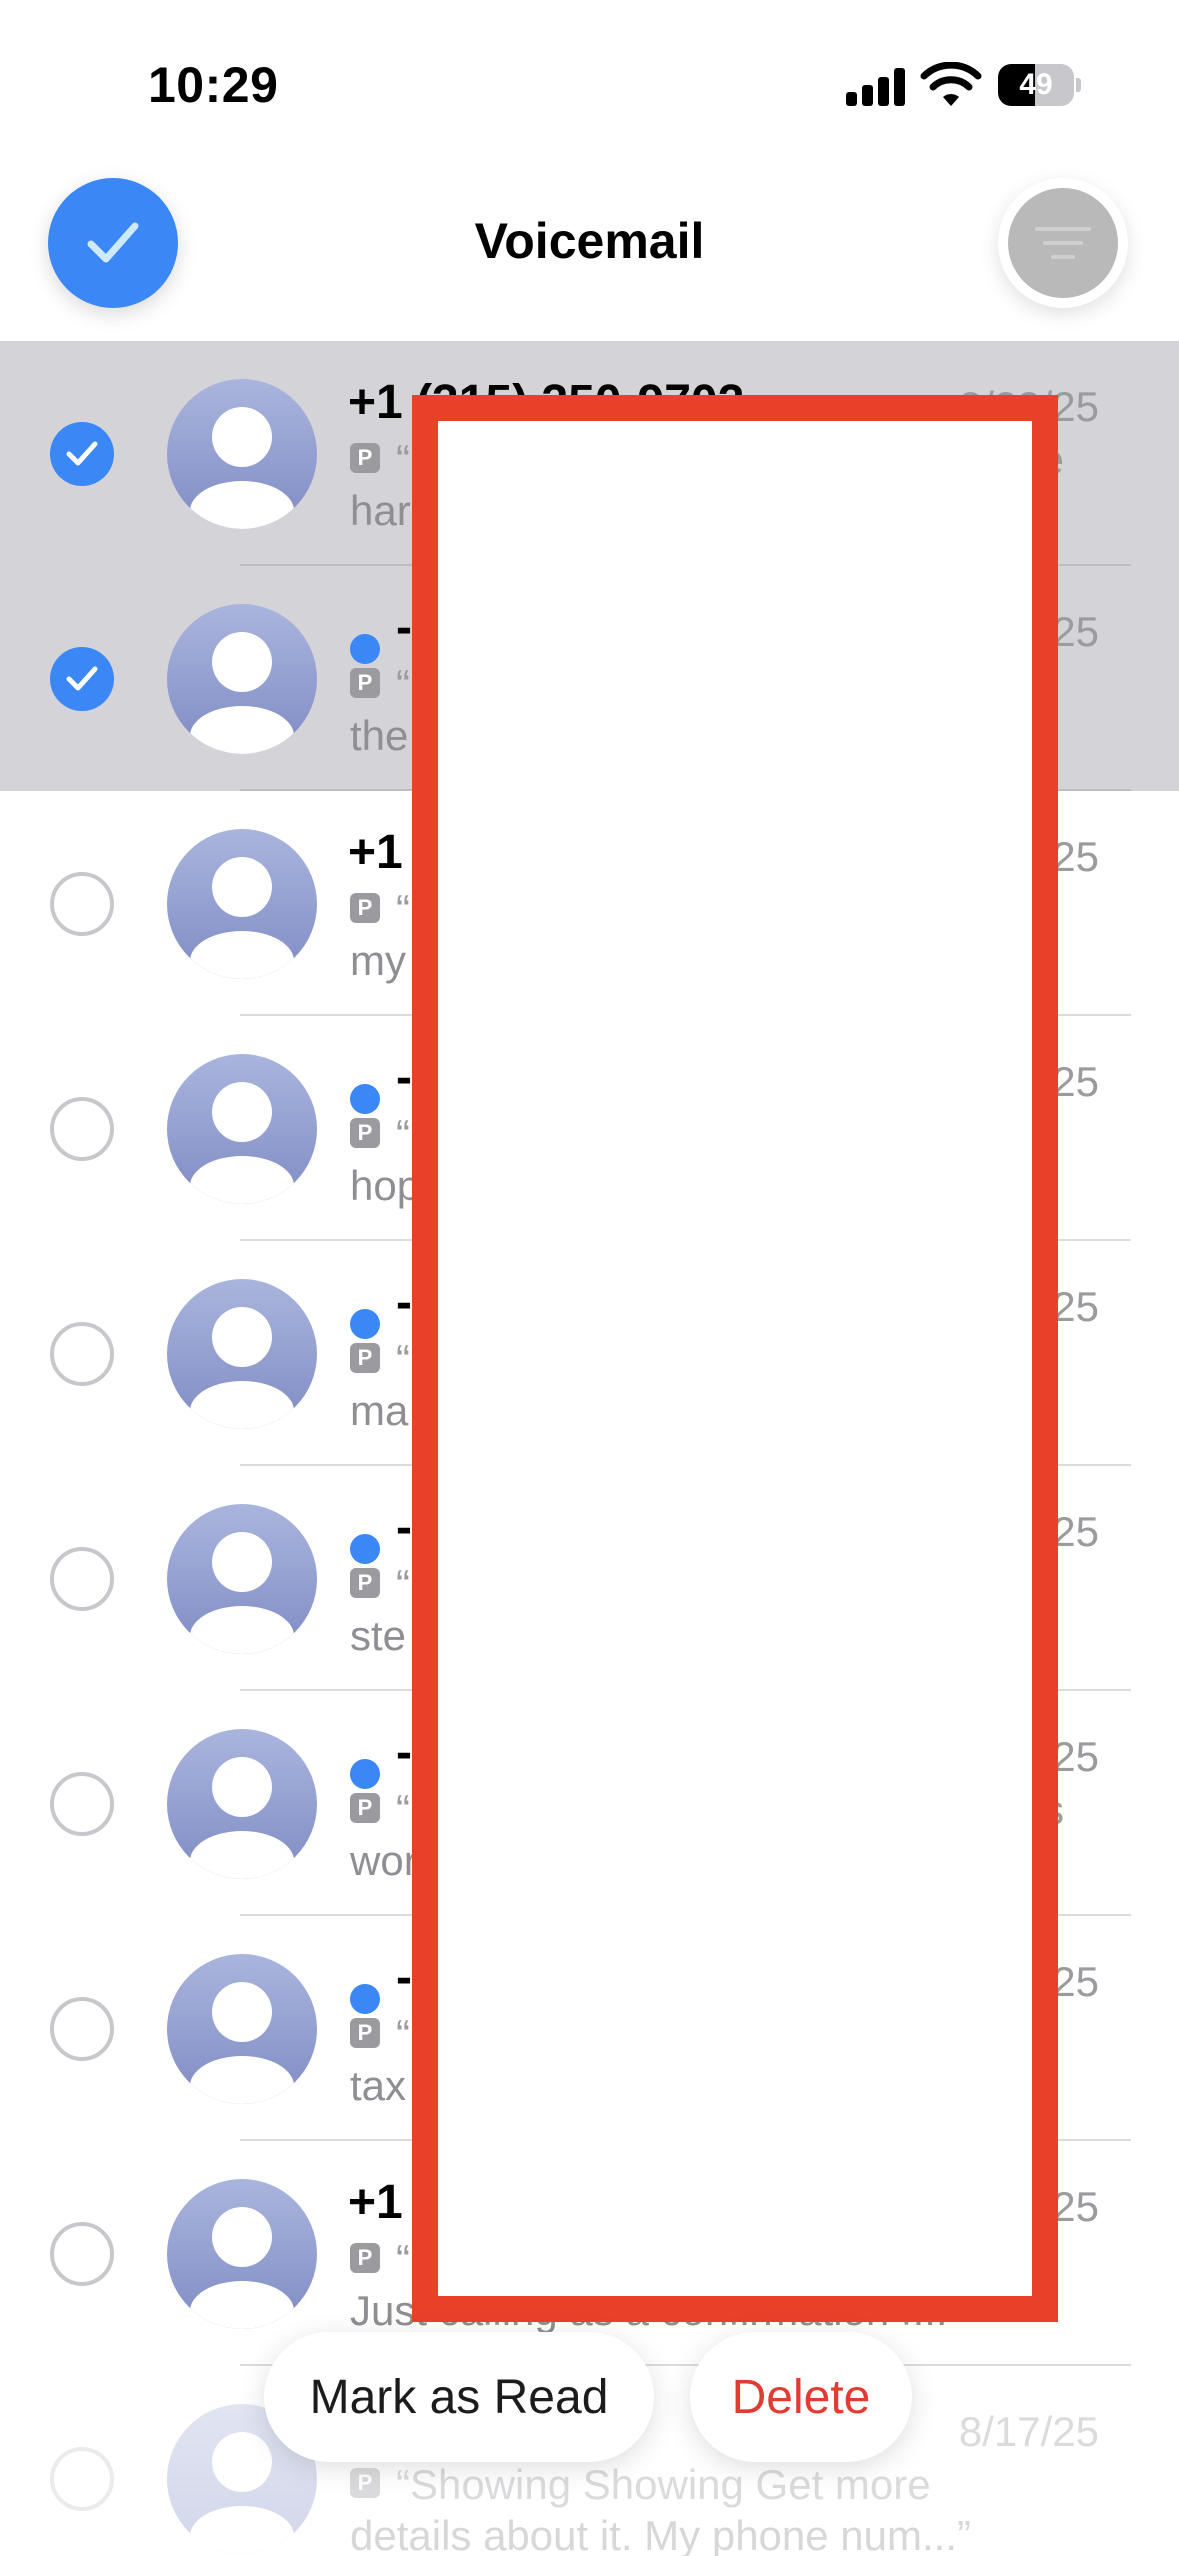 Image resolution: width=1179 pixels, height=2556 pixels. I want to click on battery-level: 49, so click(1036, 84).